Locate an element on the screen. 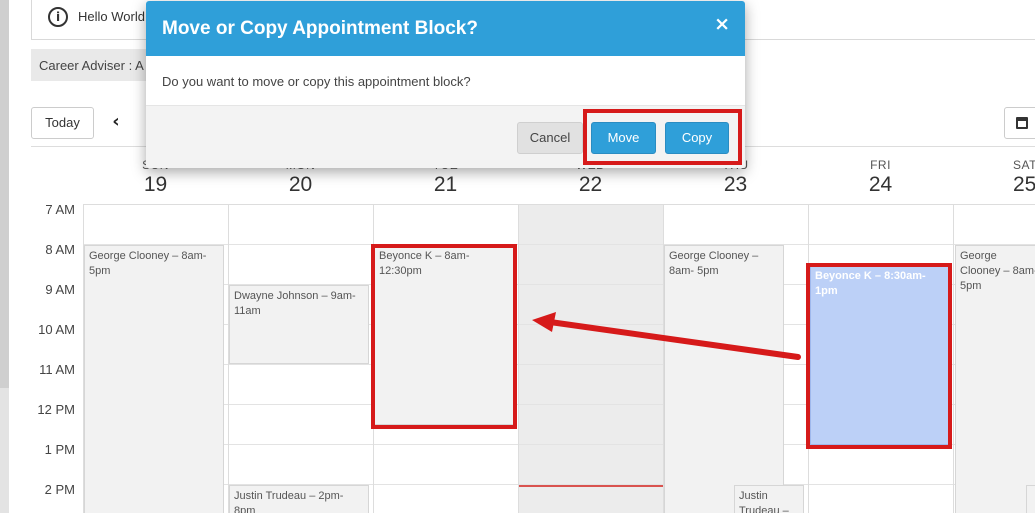  time-label: 8 AM is located at coordinates (60, 249).